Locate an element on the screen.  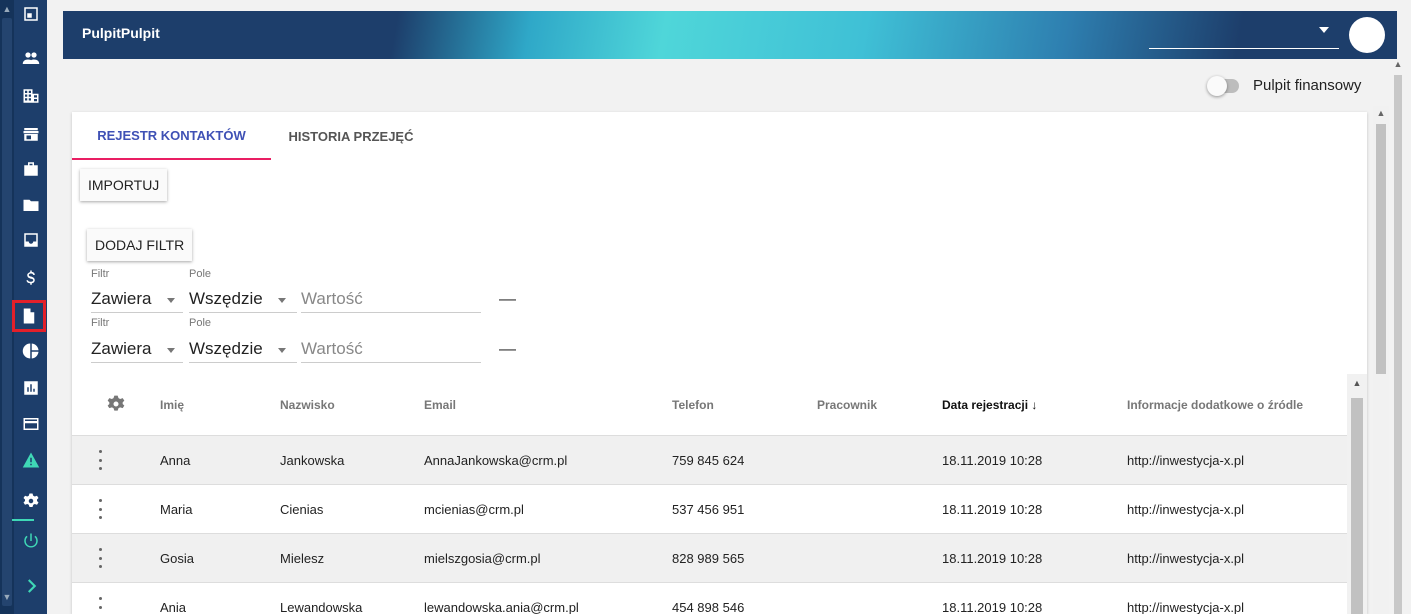
filter-2-type-select: Zawiera is located at coordinates (137, 351).